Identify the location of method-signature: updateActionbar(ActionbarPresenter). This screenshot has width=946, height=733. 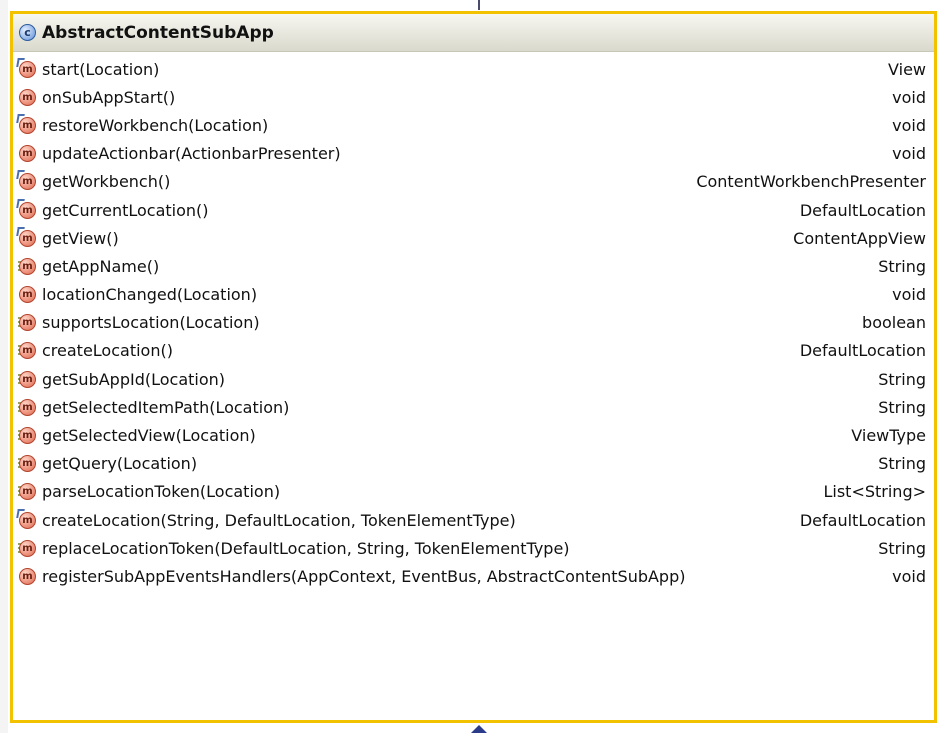
(191, 154).